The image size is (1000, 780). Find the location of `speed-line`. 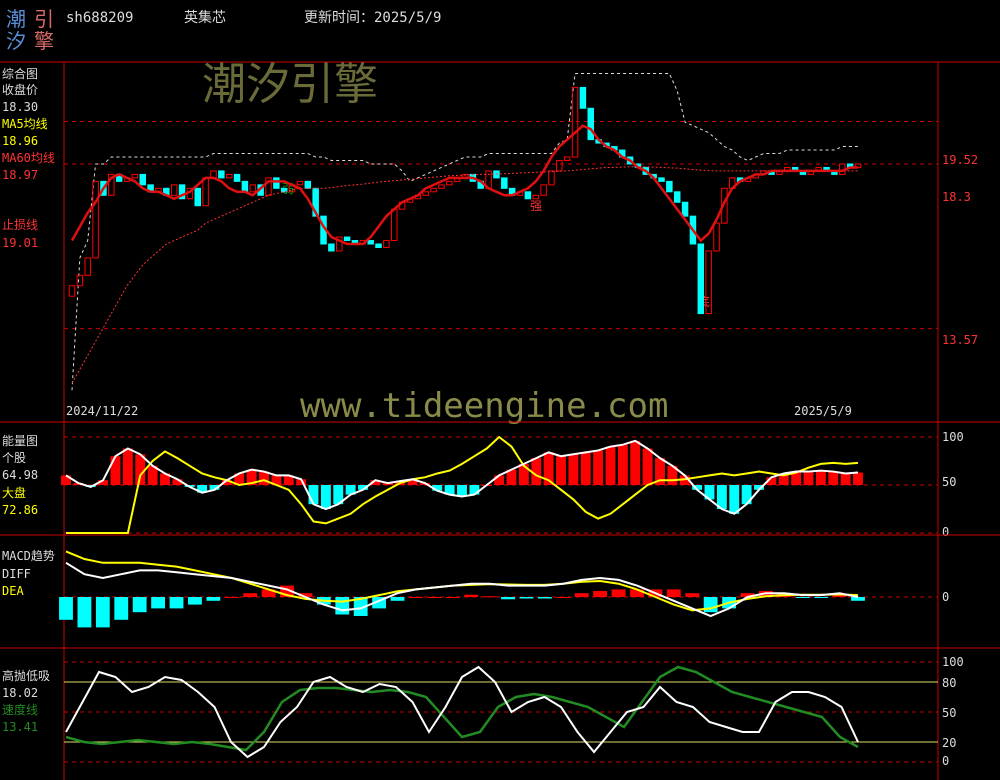

speed-line is located at coordinates (462, 708).